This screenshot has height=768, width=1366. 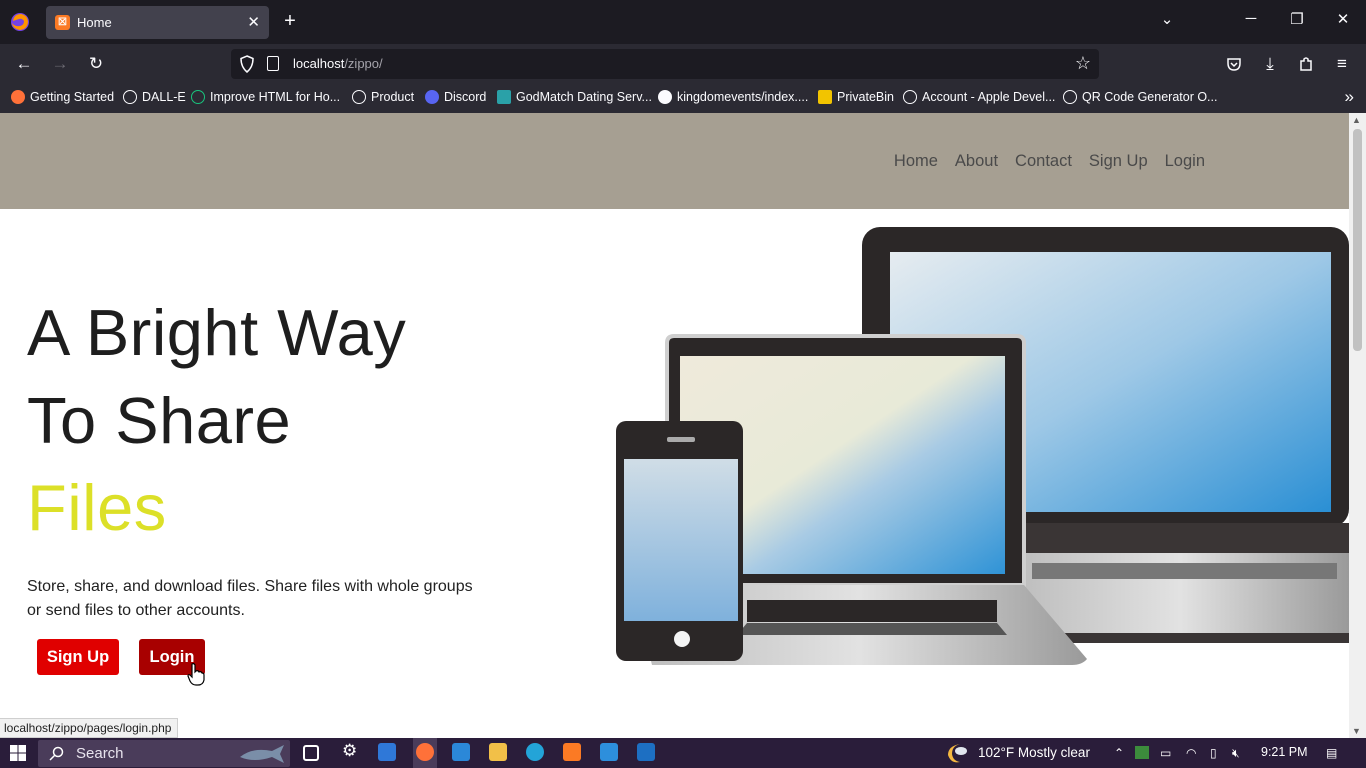 What do you see at coordinates (217, 332) in the screenshot?
I see `hero-title-line-1: A Bright Way` at bounding box center [217, 332].